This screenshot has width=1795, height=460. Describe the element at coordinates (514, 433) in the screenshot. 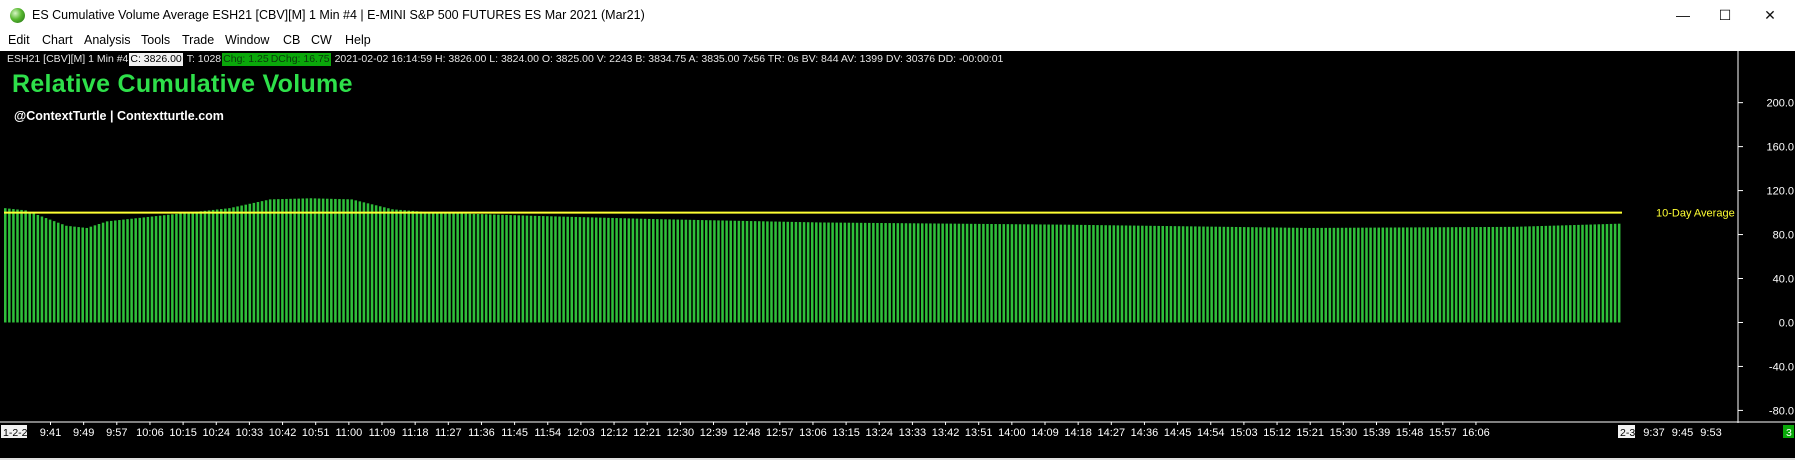

I see `x-axis-tick-label: 11:45` at that location.